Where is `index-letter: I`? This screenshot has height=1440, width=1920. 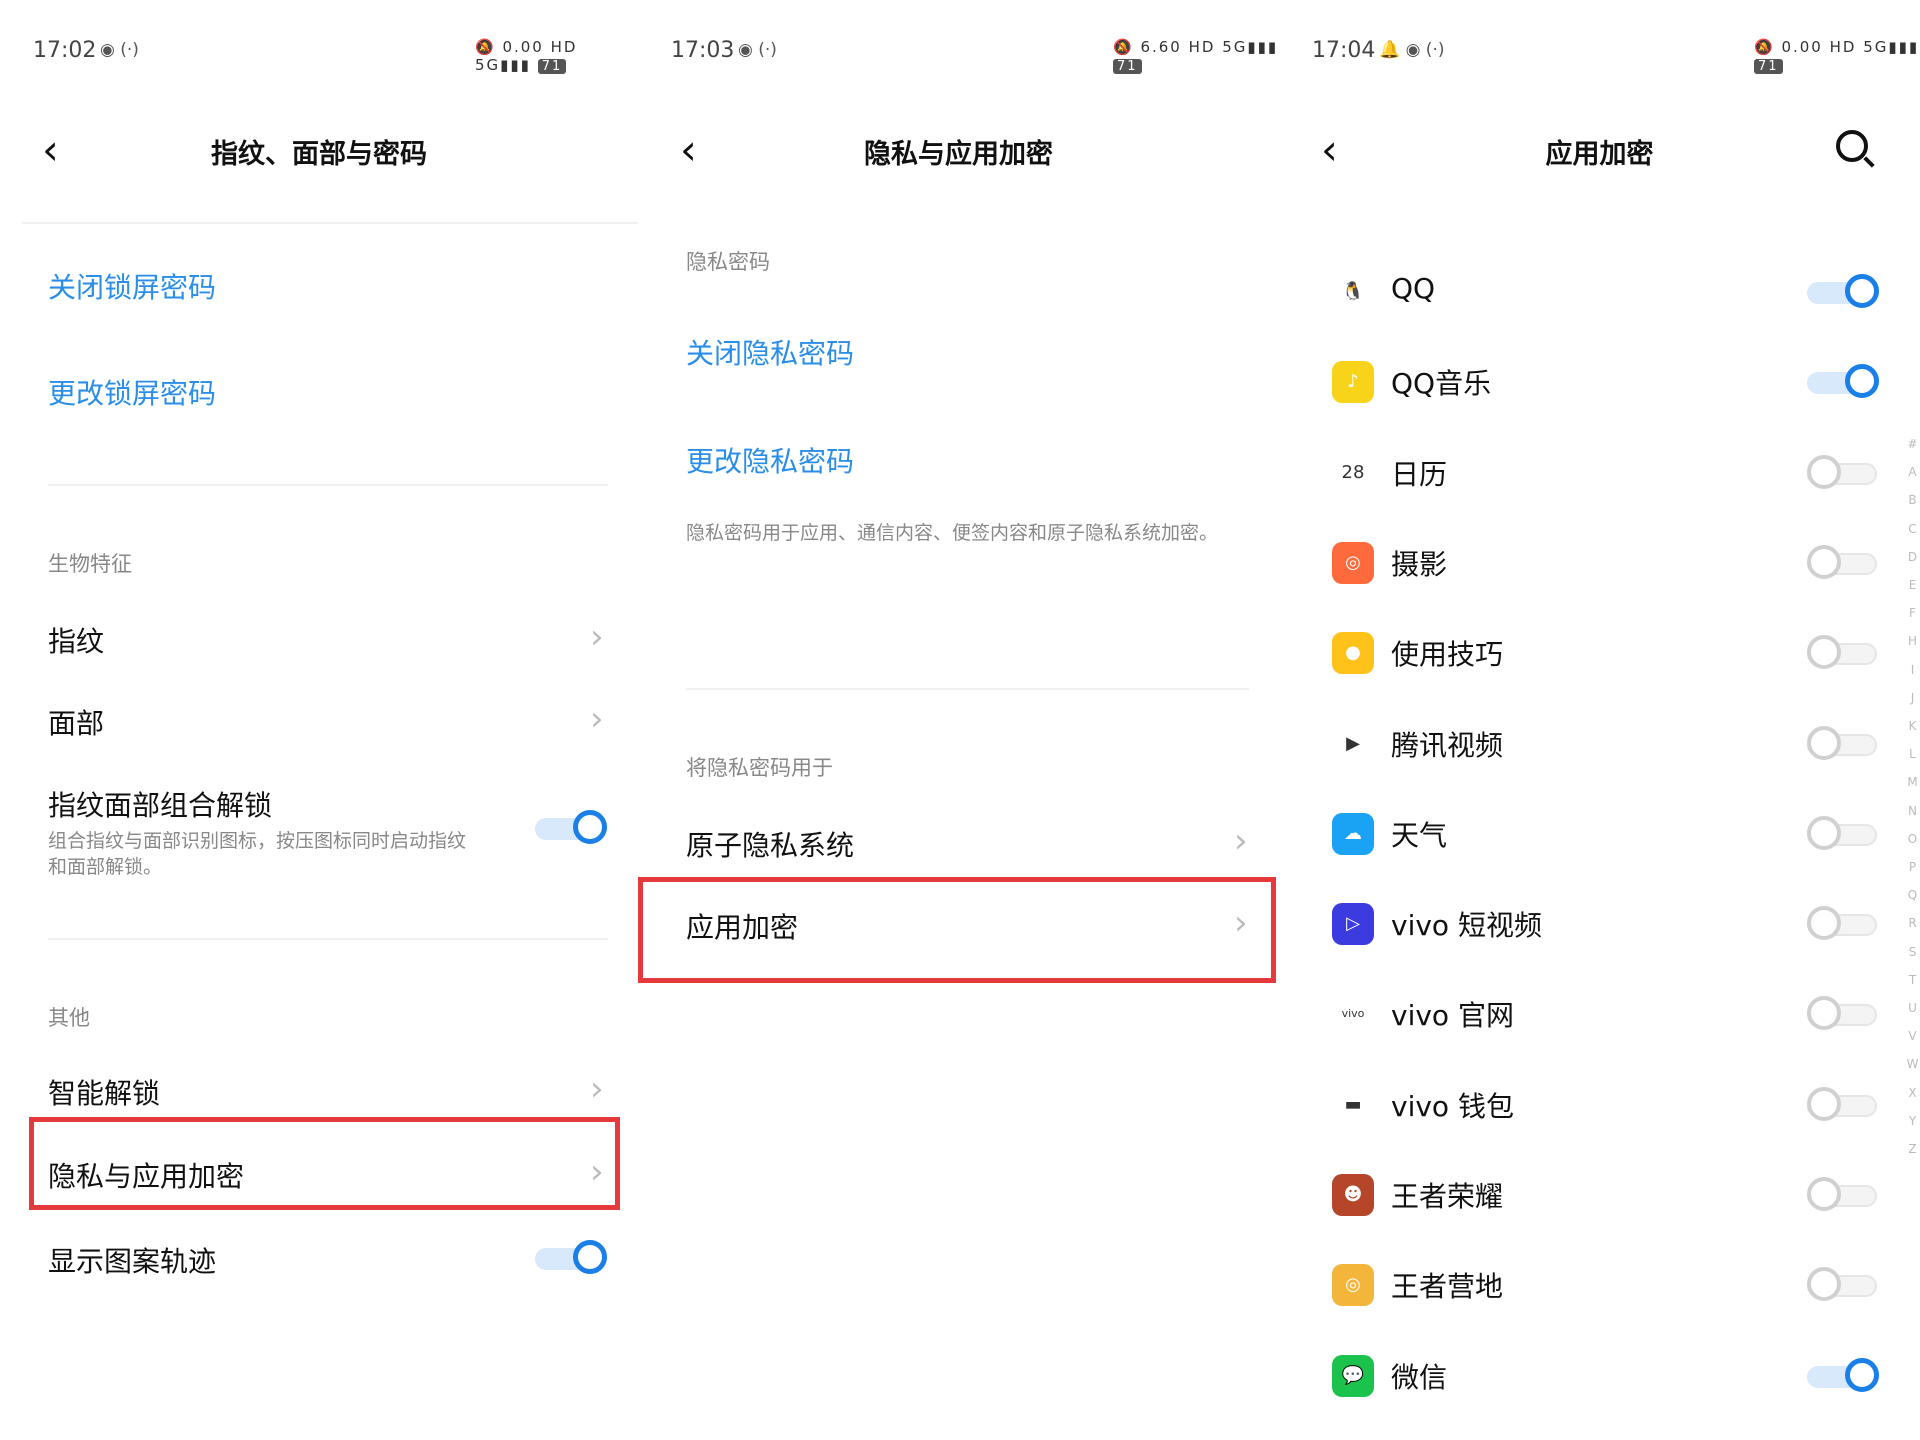
index-letter: I is located at coordinates (1912, 670).